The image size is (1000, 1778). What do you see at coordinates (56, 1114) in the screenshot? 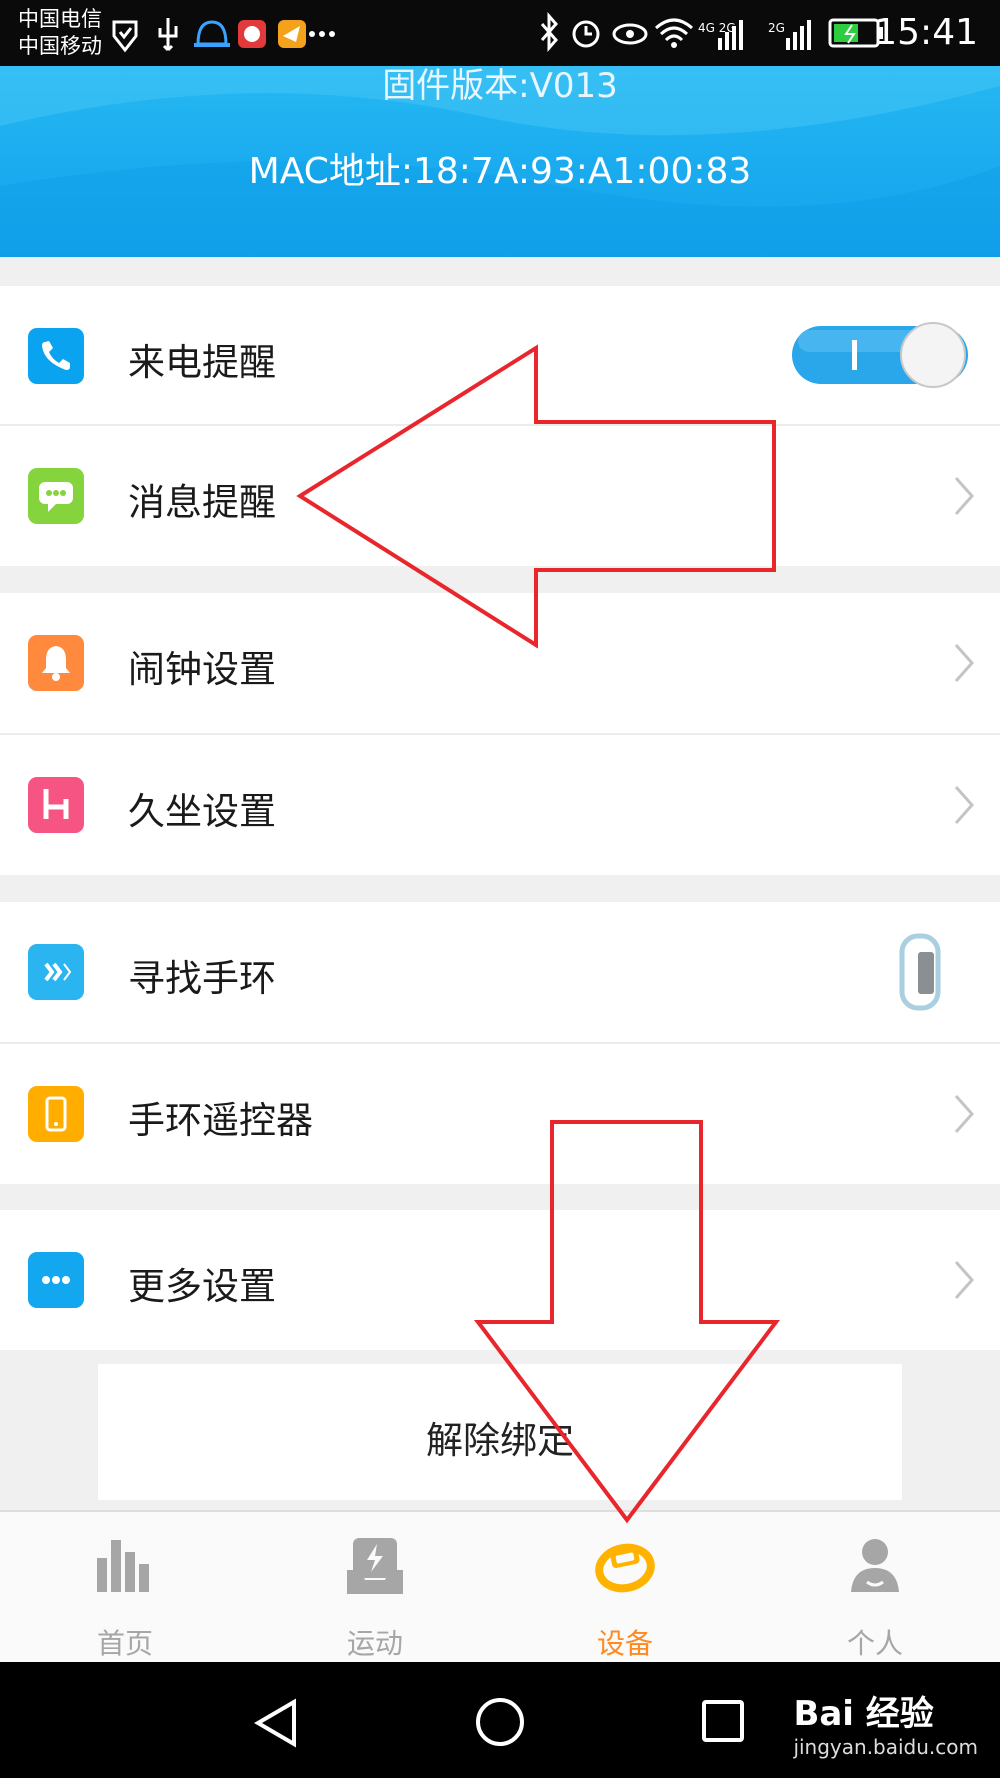
I see `phone-device-icon` at bounding box center [56, 1114].